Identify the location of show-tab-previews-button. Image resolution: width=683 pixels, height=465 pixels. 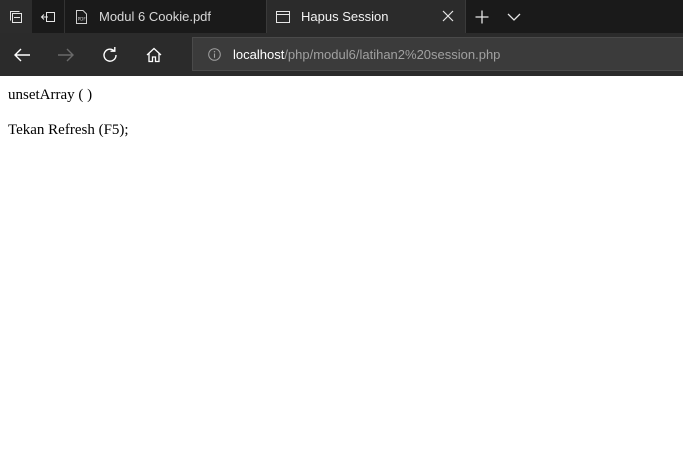
(514, 16).